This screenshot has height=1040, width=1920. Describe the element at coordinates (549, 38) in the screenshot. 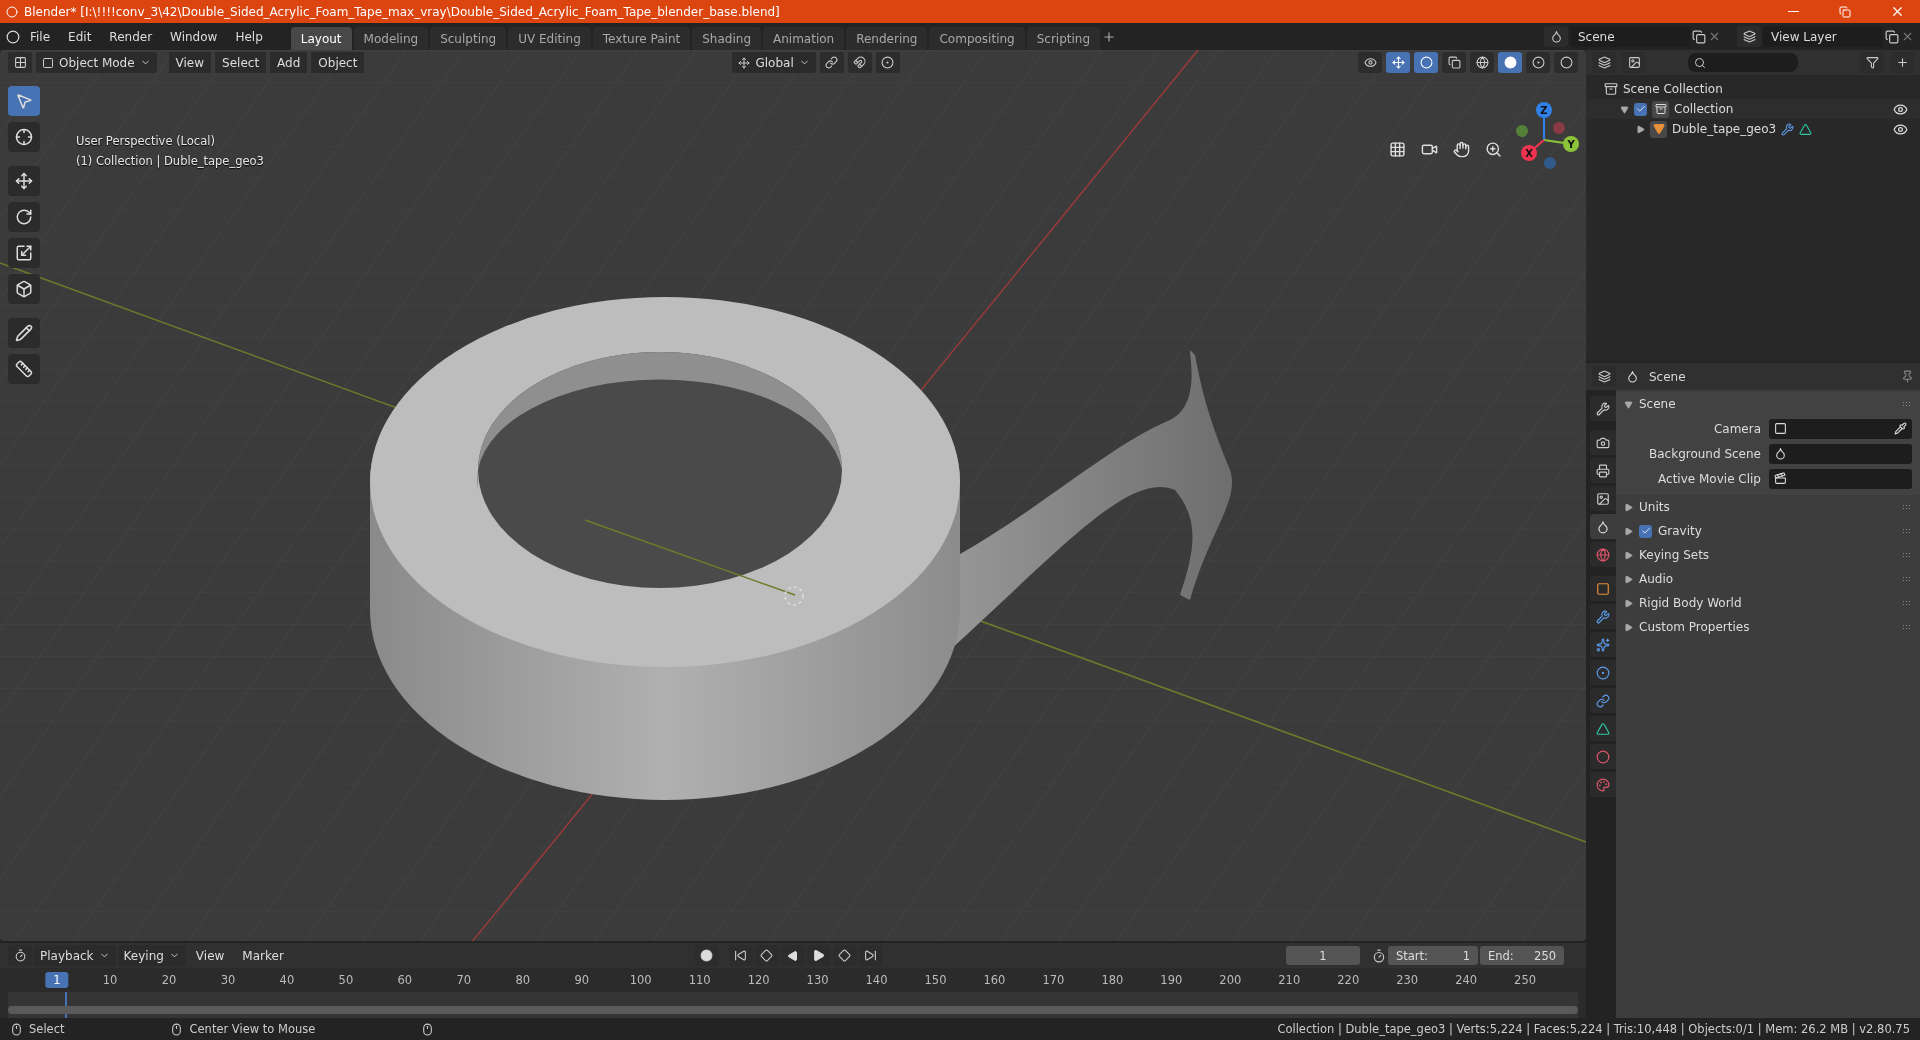

I see `workspace-tab: UV Editing` at that location.